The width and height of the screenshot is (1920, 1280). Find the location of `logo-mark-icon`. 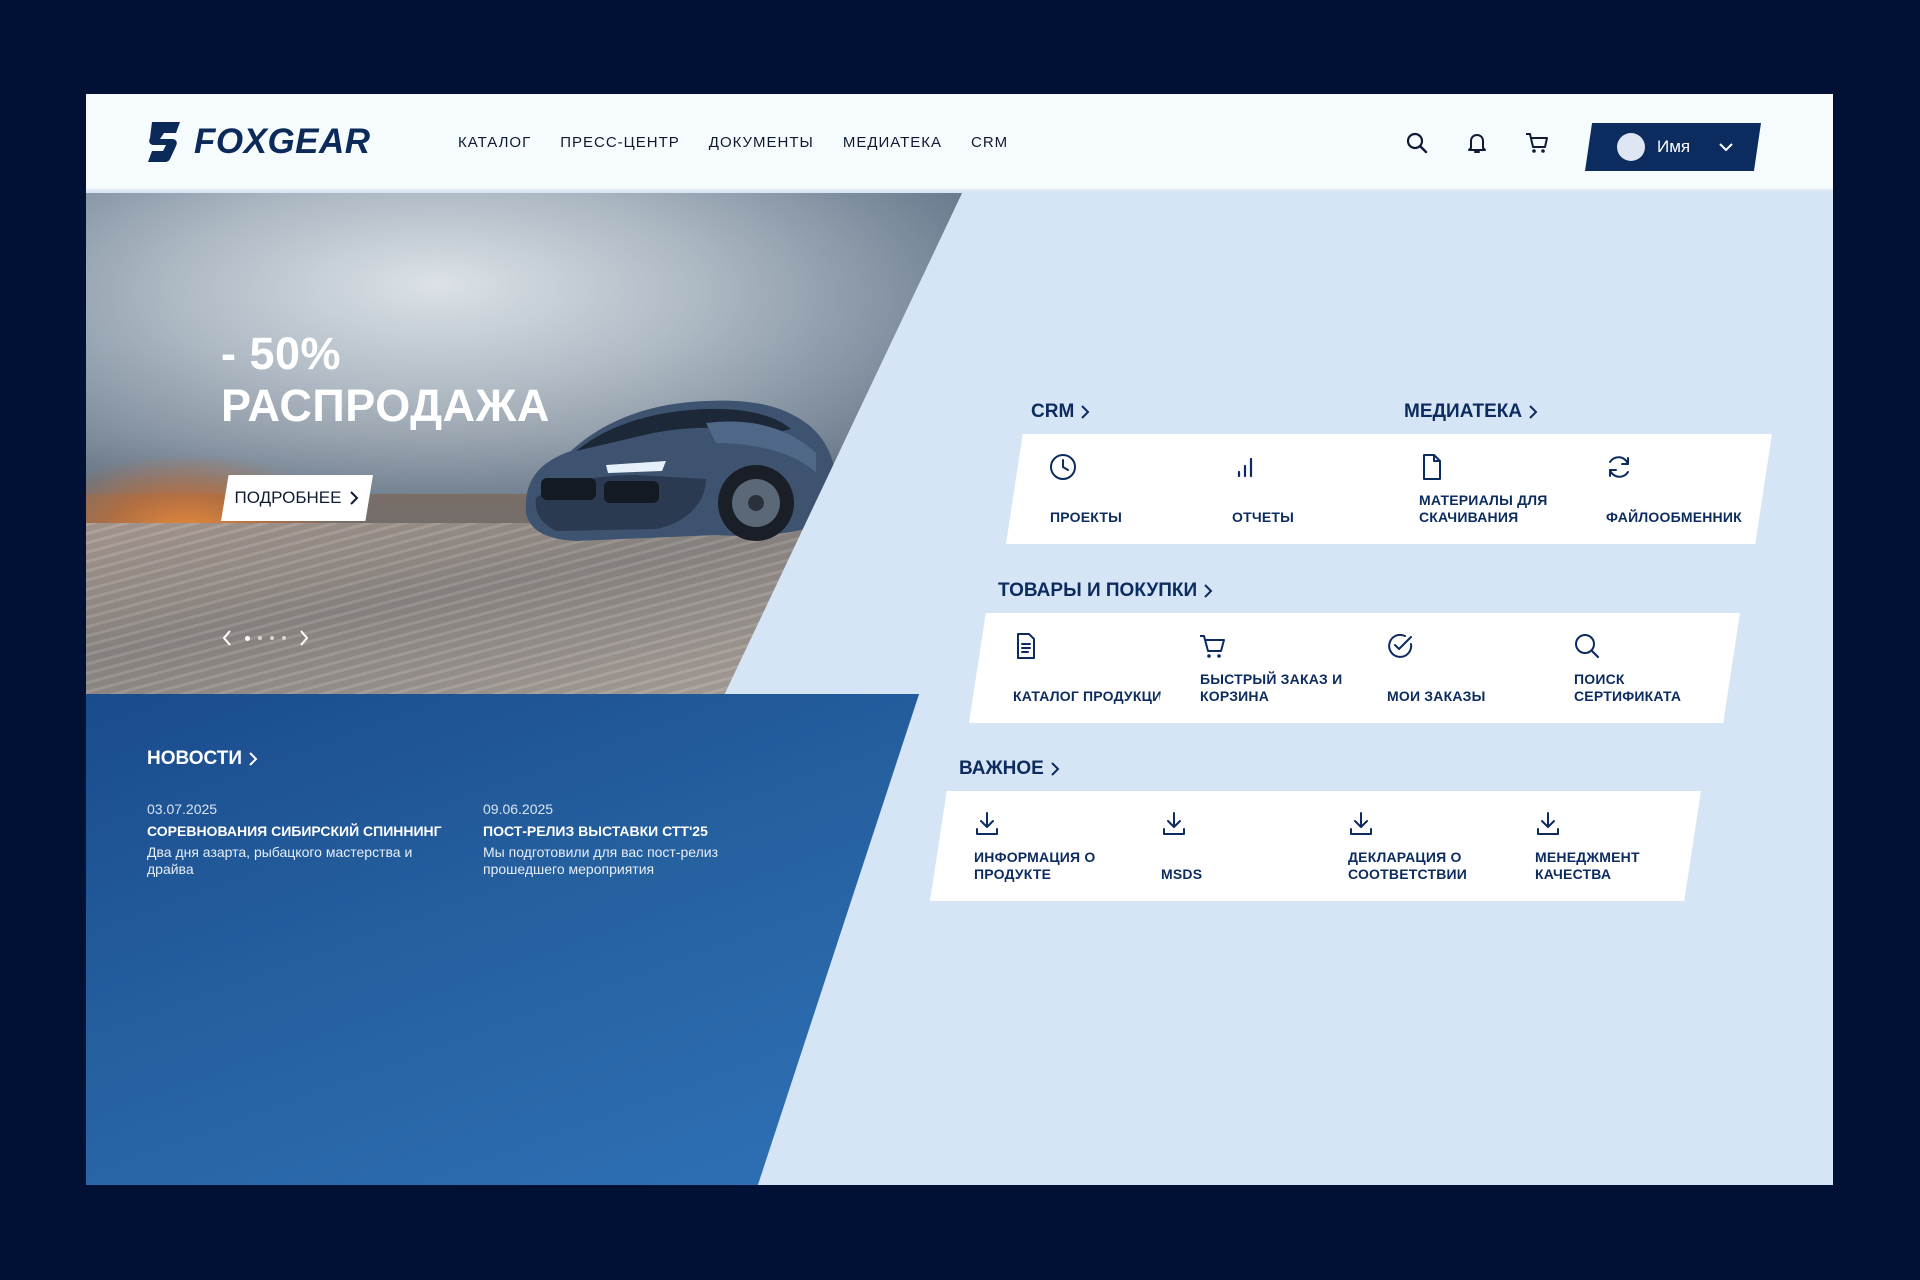

logo-mark-icon is located at coordinates (164, 142).